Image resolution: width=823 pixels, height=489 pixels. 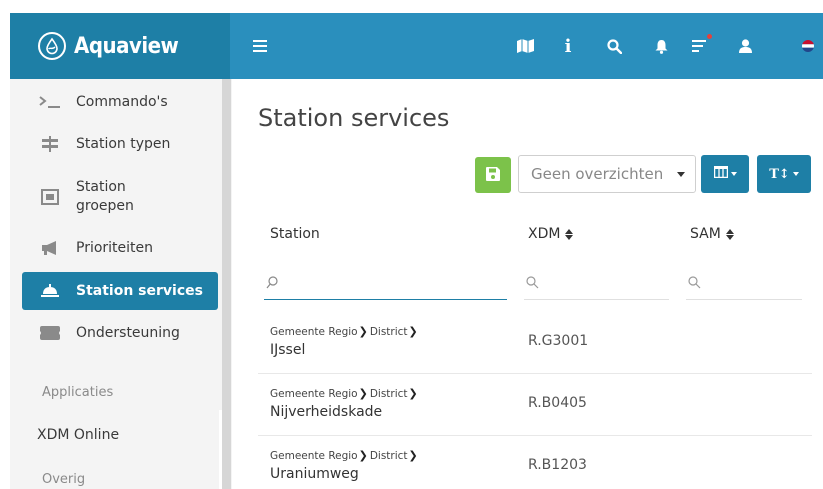 I want to click on brand: Aquaview, so click(x=120, y=46).